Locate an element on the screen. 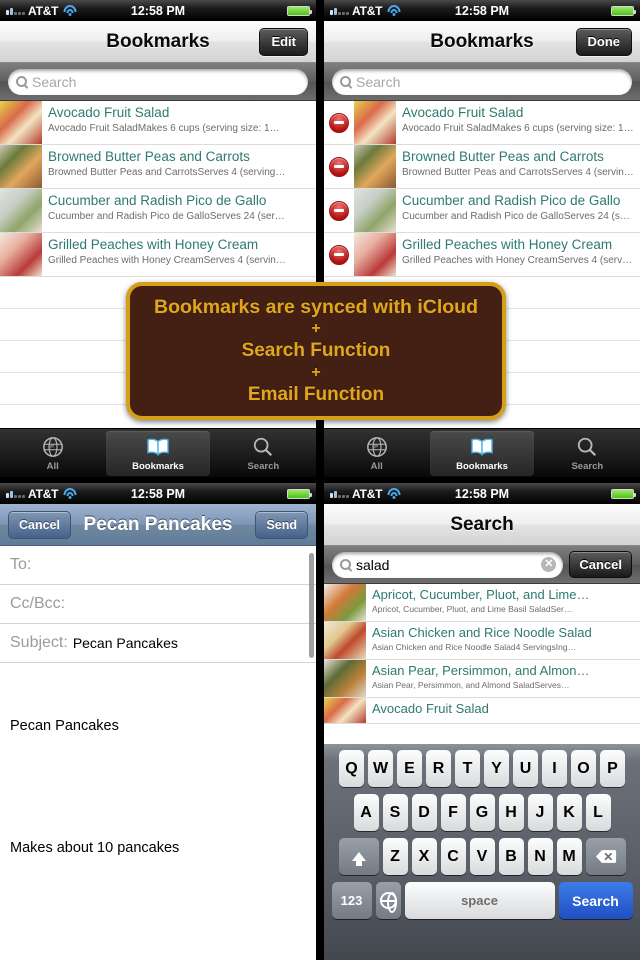 This screenshot has height=960, width=640. key-f: F is located at coordinates (453, 812).